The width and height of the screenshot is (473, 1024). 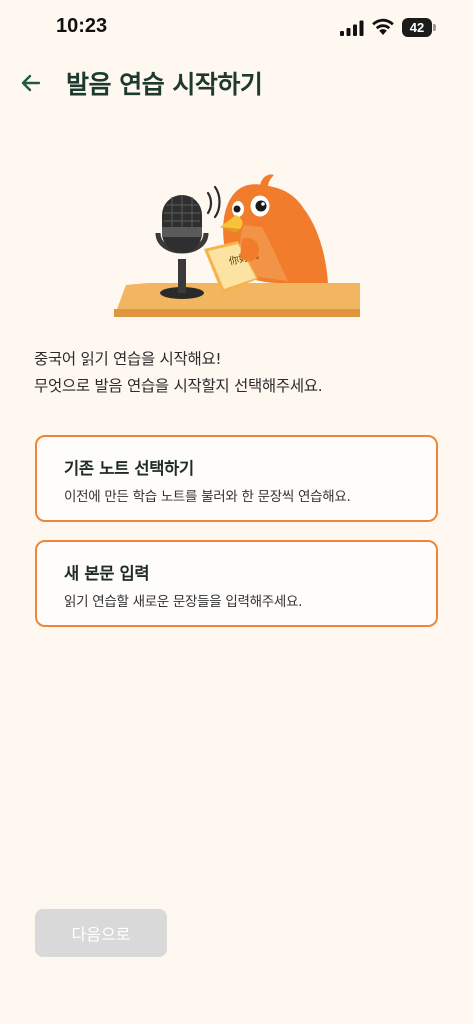 I want to click on battery-nub, so click(x=434, y=27).